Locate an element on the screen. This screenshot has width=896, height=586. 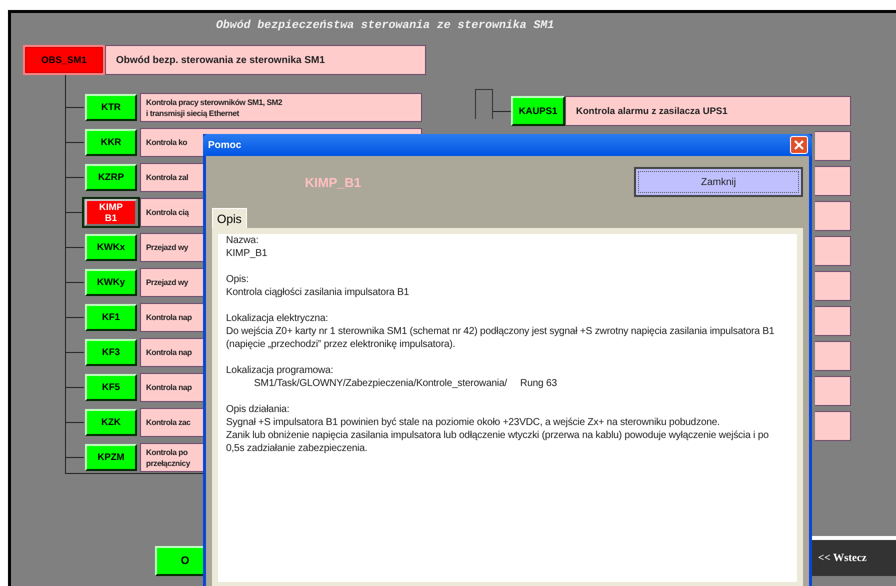
section-text: KIMP_B1 is located at coordinates (247, 253).